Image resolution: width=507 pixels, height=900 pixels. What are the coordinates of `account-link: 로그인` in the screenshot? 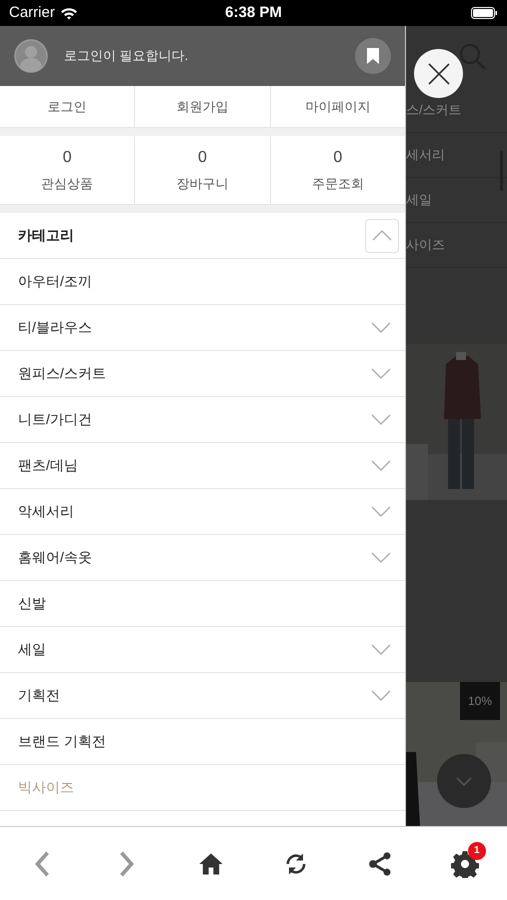 It's located at (67, 106).